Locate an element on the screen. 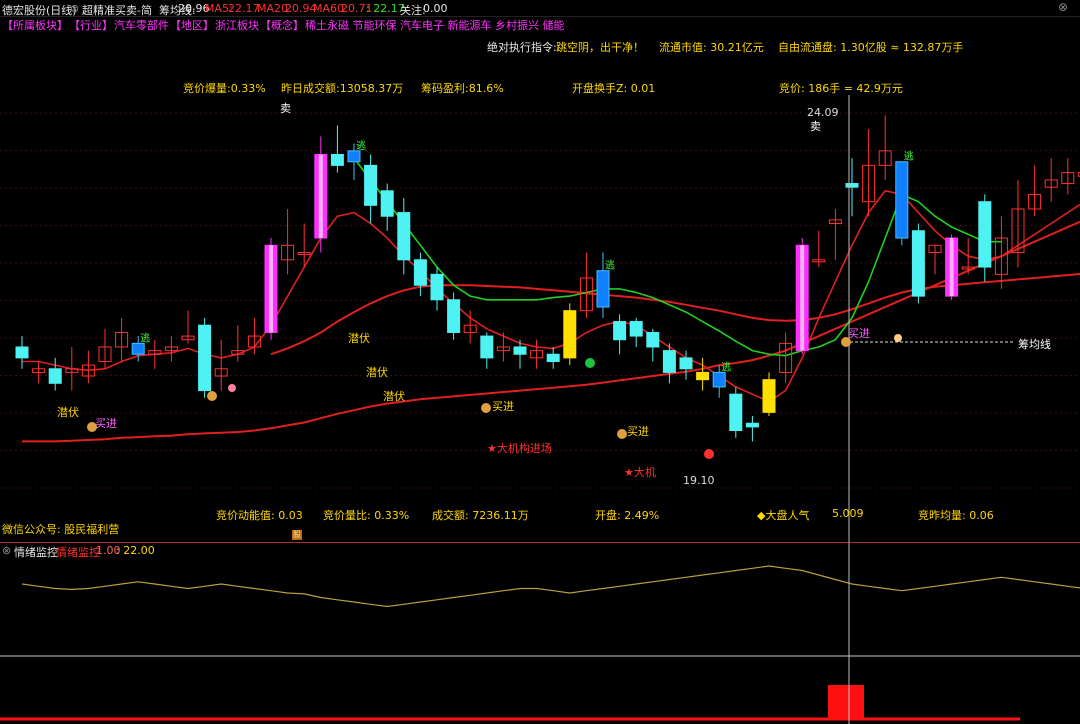  ma5-value: 22.17 is located at coordinates (244, 8).